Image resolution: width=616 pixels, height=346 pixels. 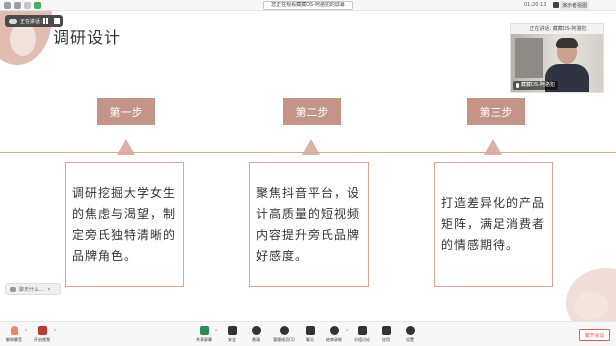 What do you see at coordinates (256, 339) in the screenshot?
I see `toolbar-item-label: 邀请` at bounding box center [256, 339].